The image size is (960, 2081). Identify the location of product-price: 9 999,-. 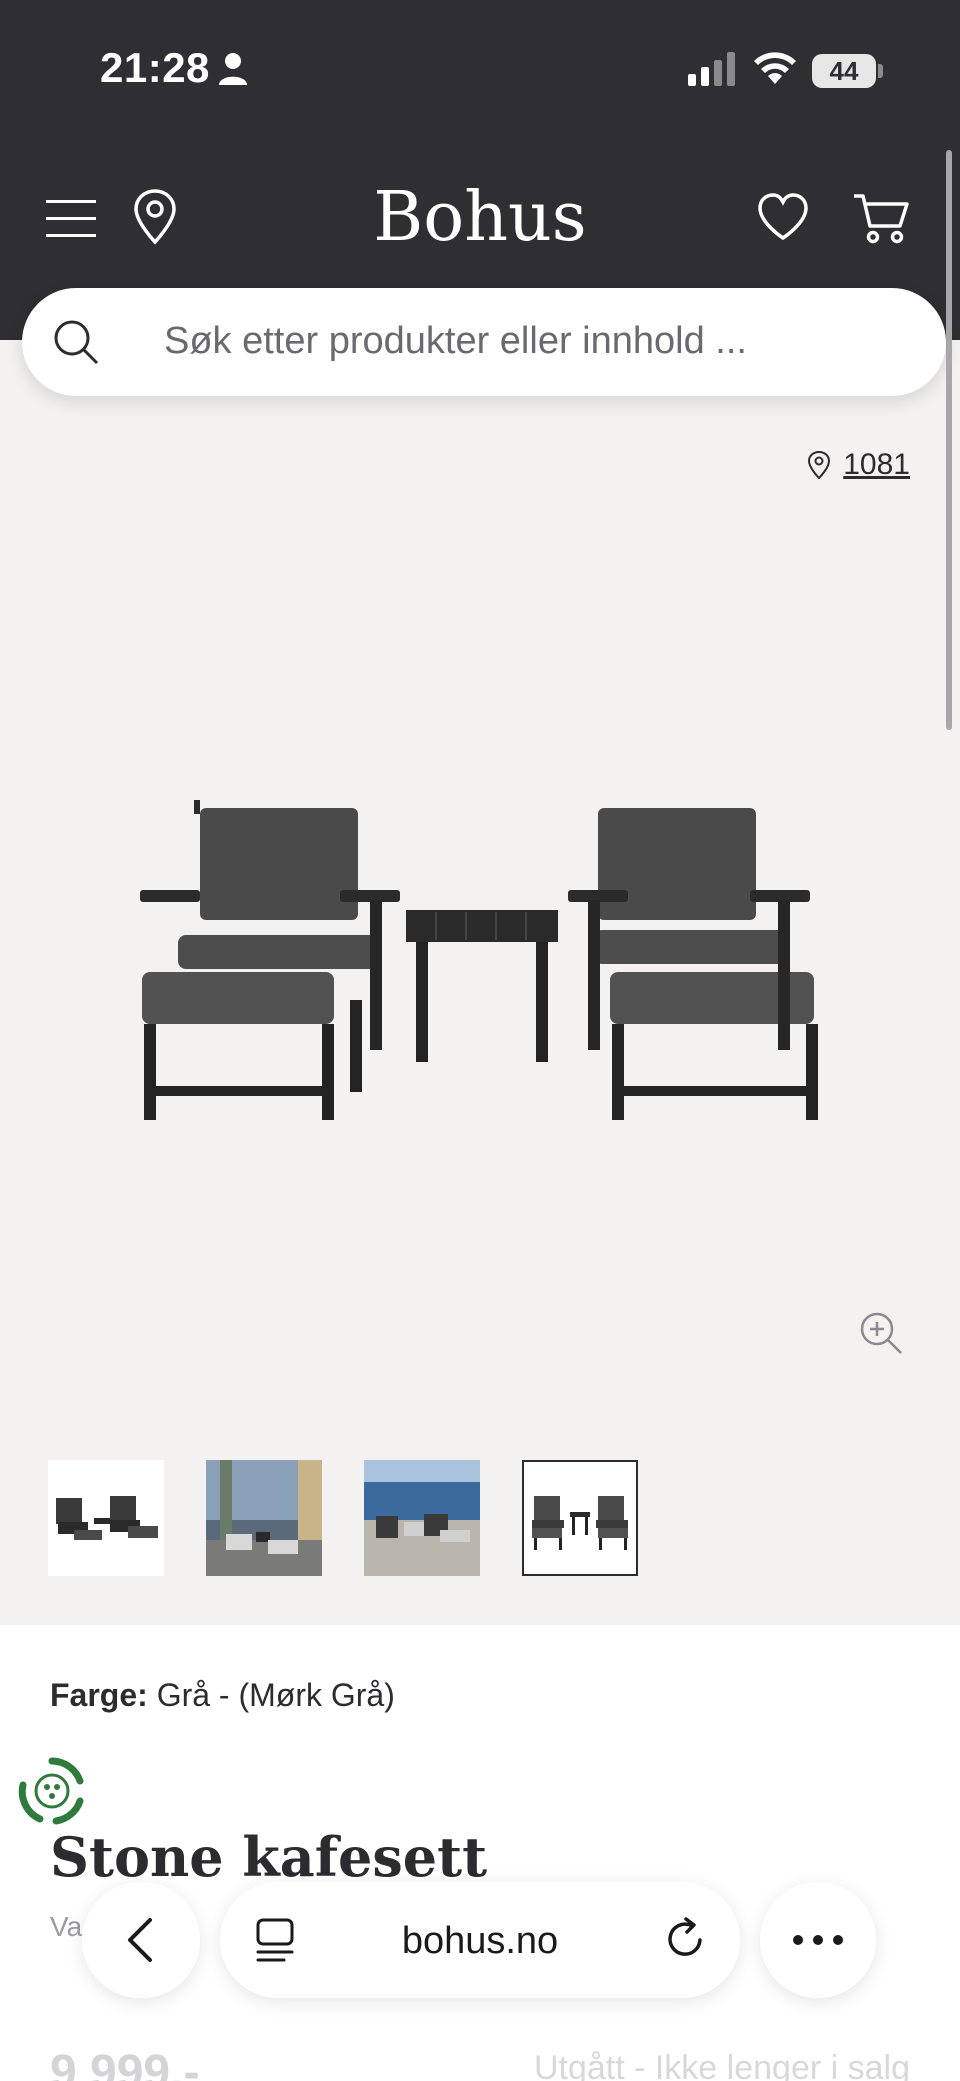
(125, 2063).